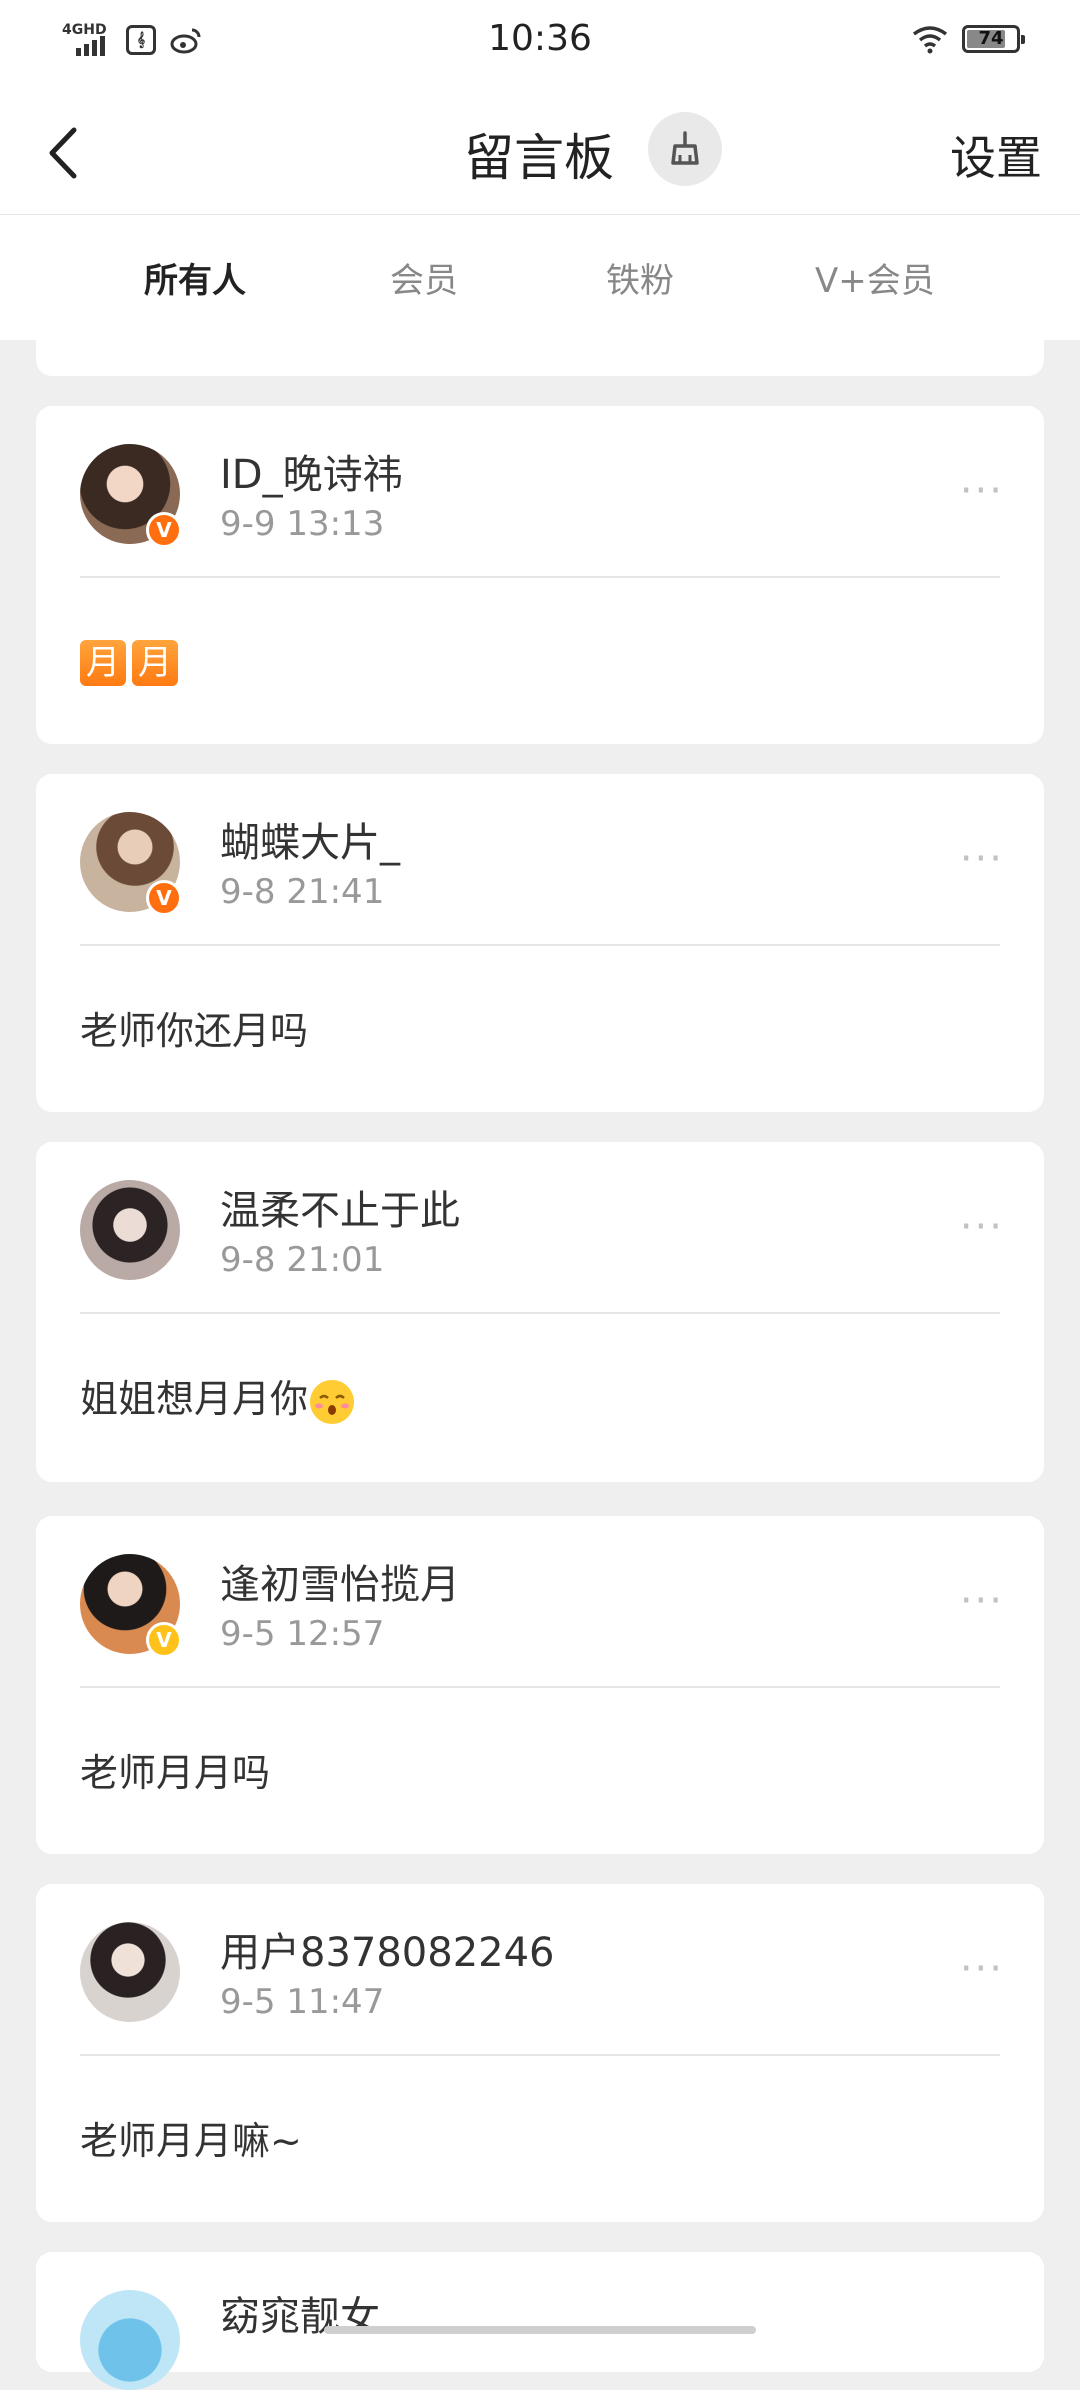 This screenshot has width=1080, height=2390. I want to click on message-text: 姐姐想月月你, so click(218, 1397).